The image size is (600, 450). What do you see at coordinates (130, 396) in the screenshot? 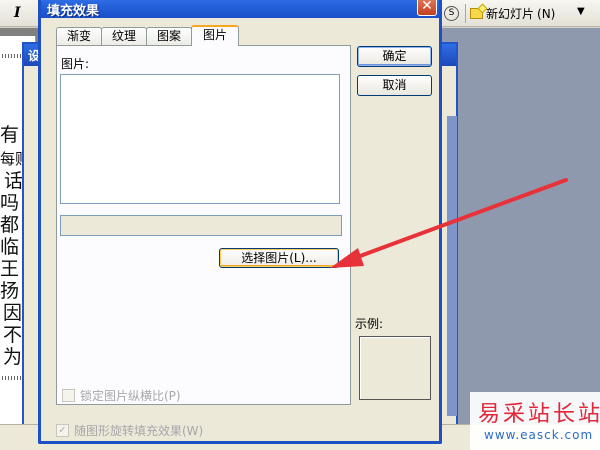
I see `lock-aspect-label: 锁定图片纵横比(P)` at bounding box center [130, 396].